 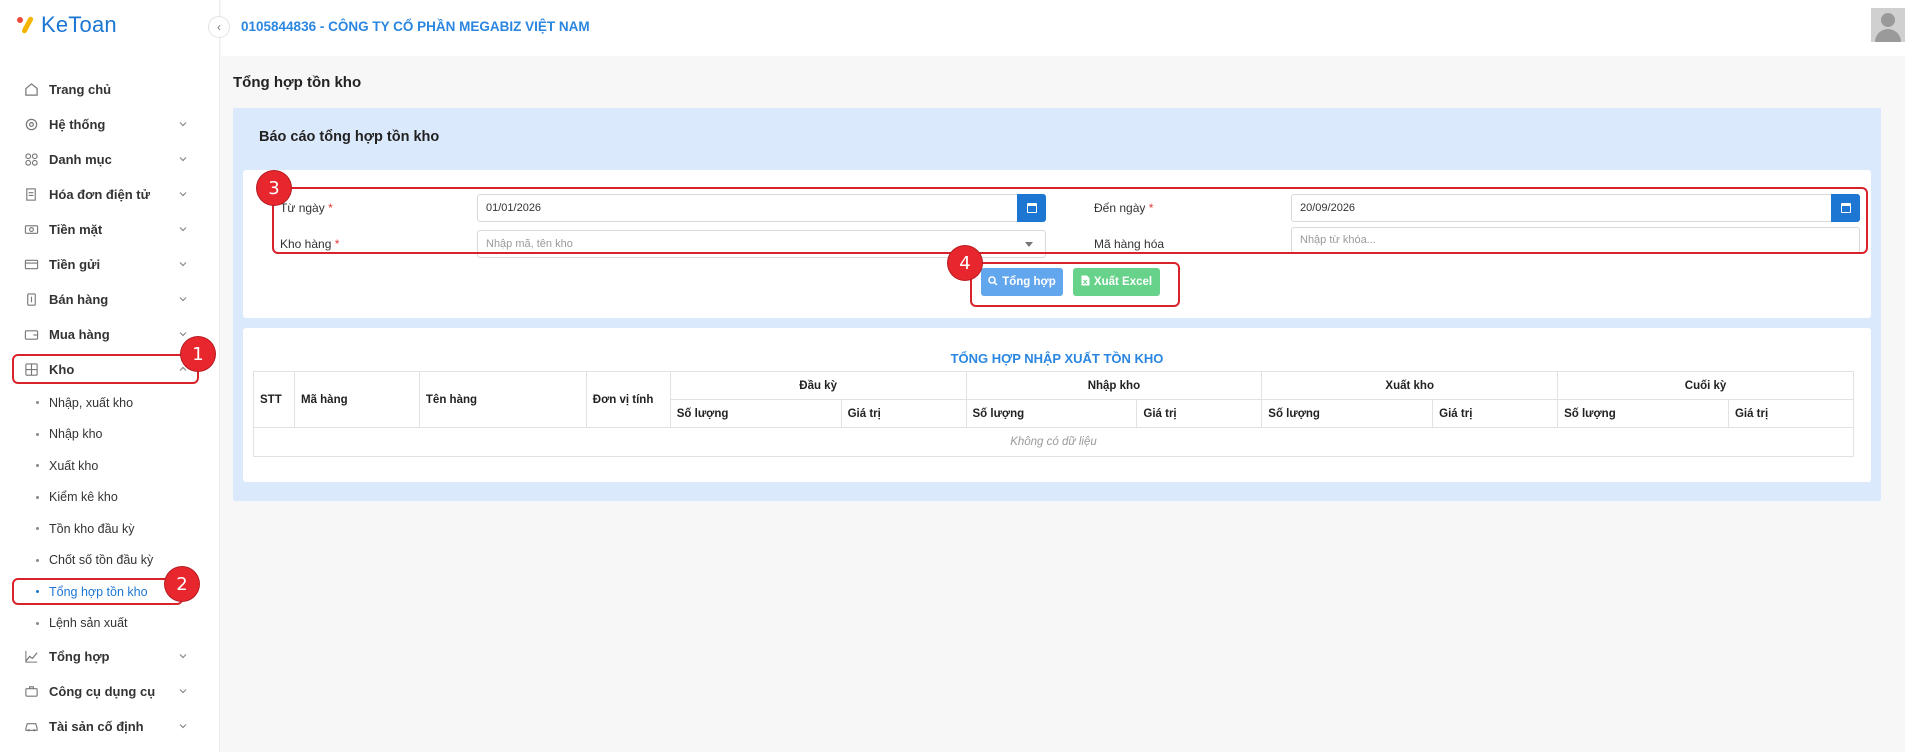 What do you see at coordinates (75, 264) in the screenshot?
I see `sidebar-item-label: Tiền gửi` at bounding box center [75, 264].